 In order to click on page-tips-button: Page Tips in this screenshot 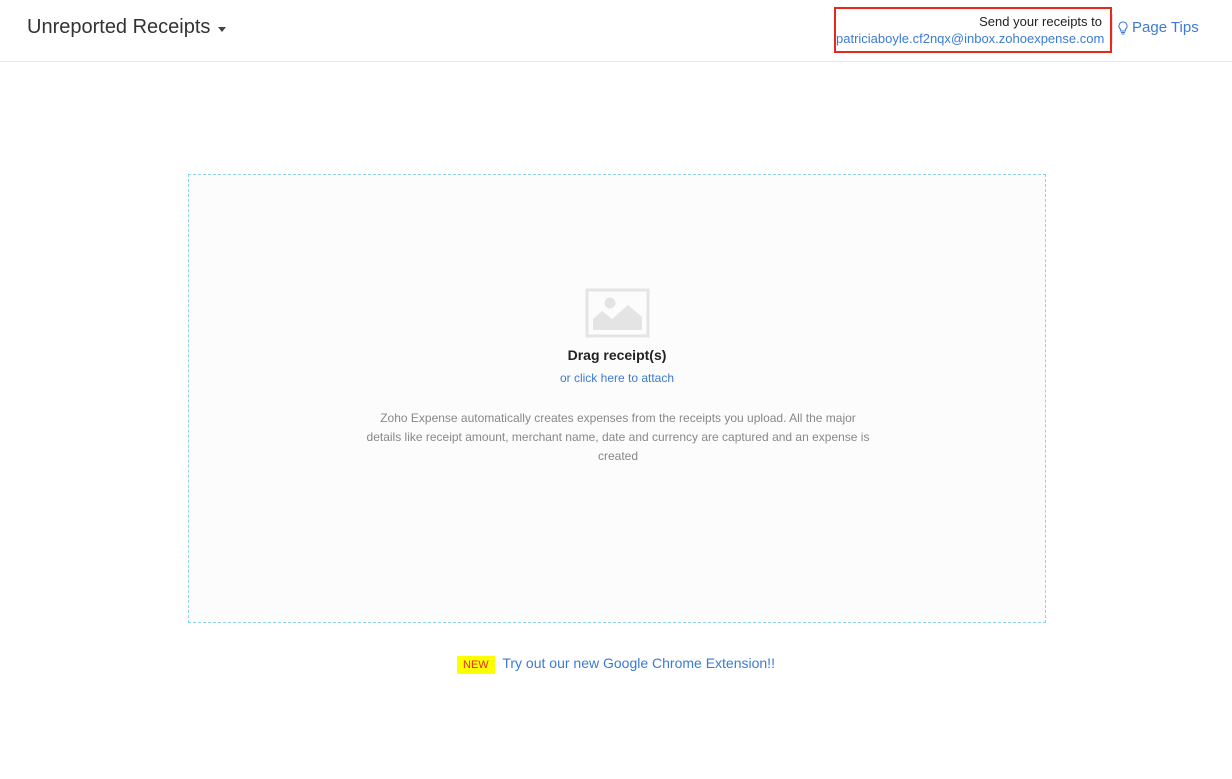, I will do `click(1158, 27)`.